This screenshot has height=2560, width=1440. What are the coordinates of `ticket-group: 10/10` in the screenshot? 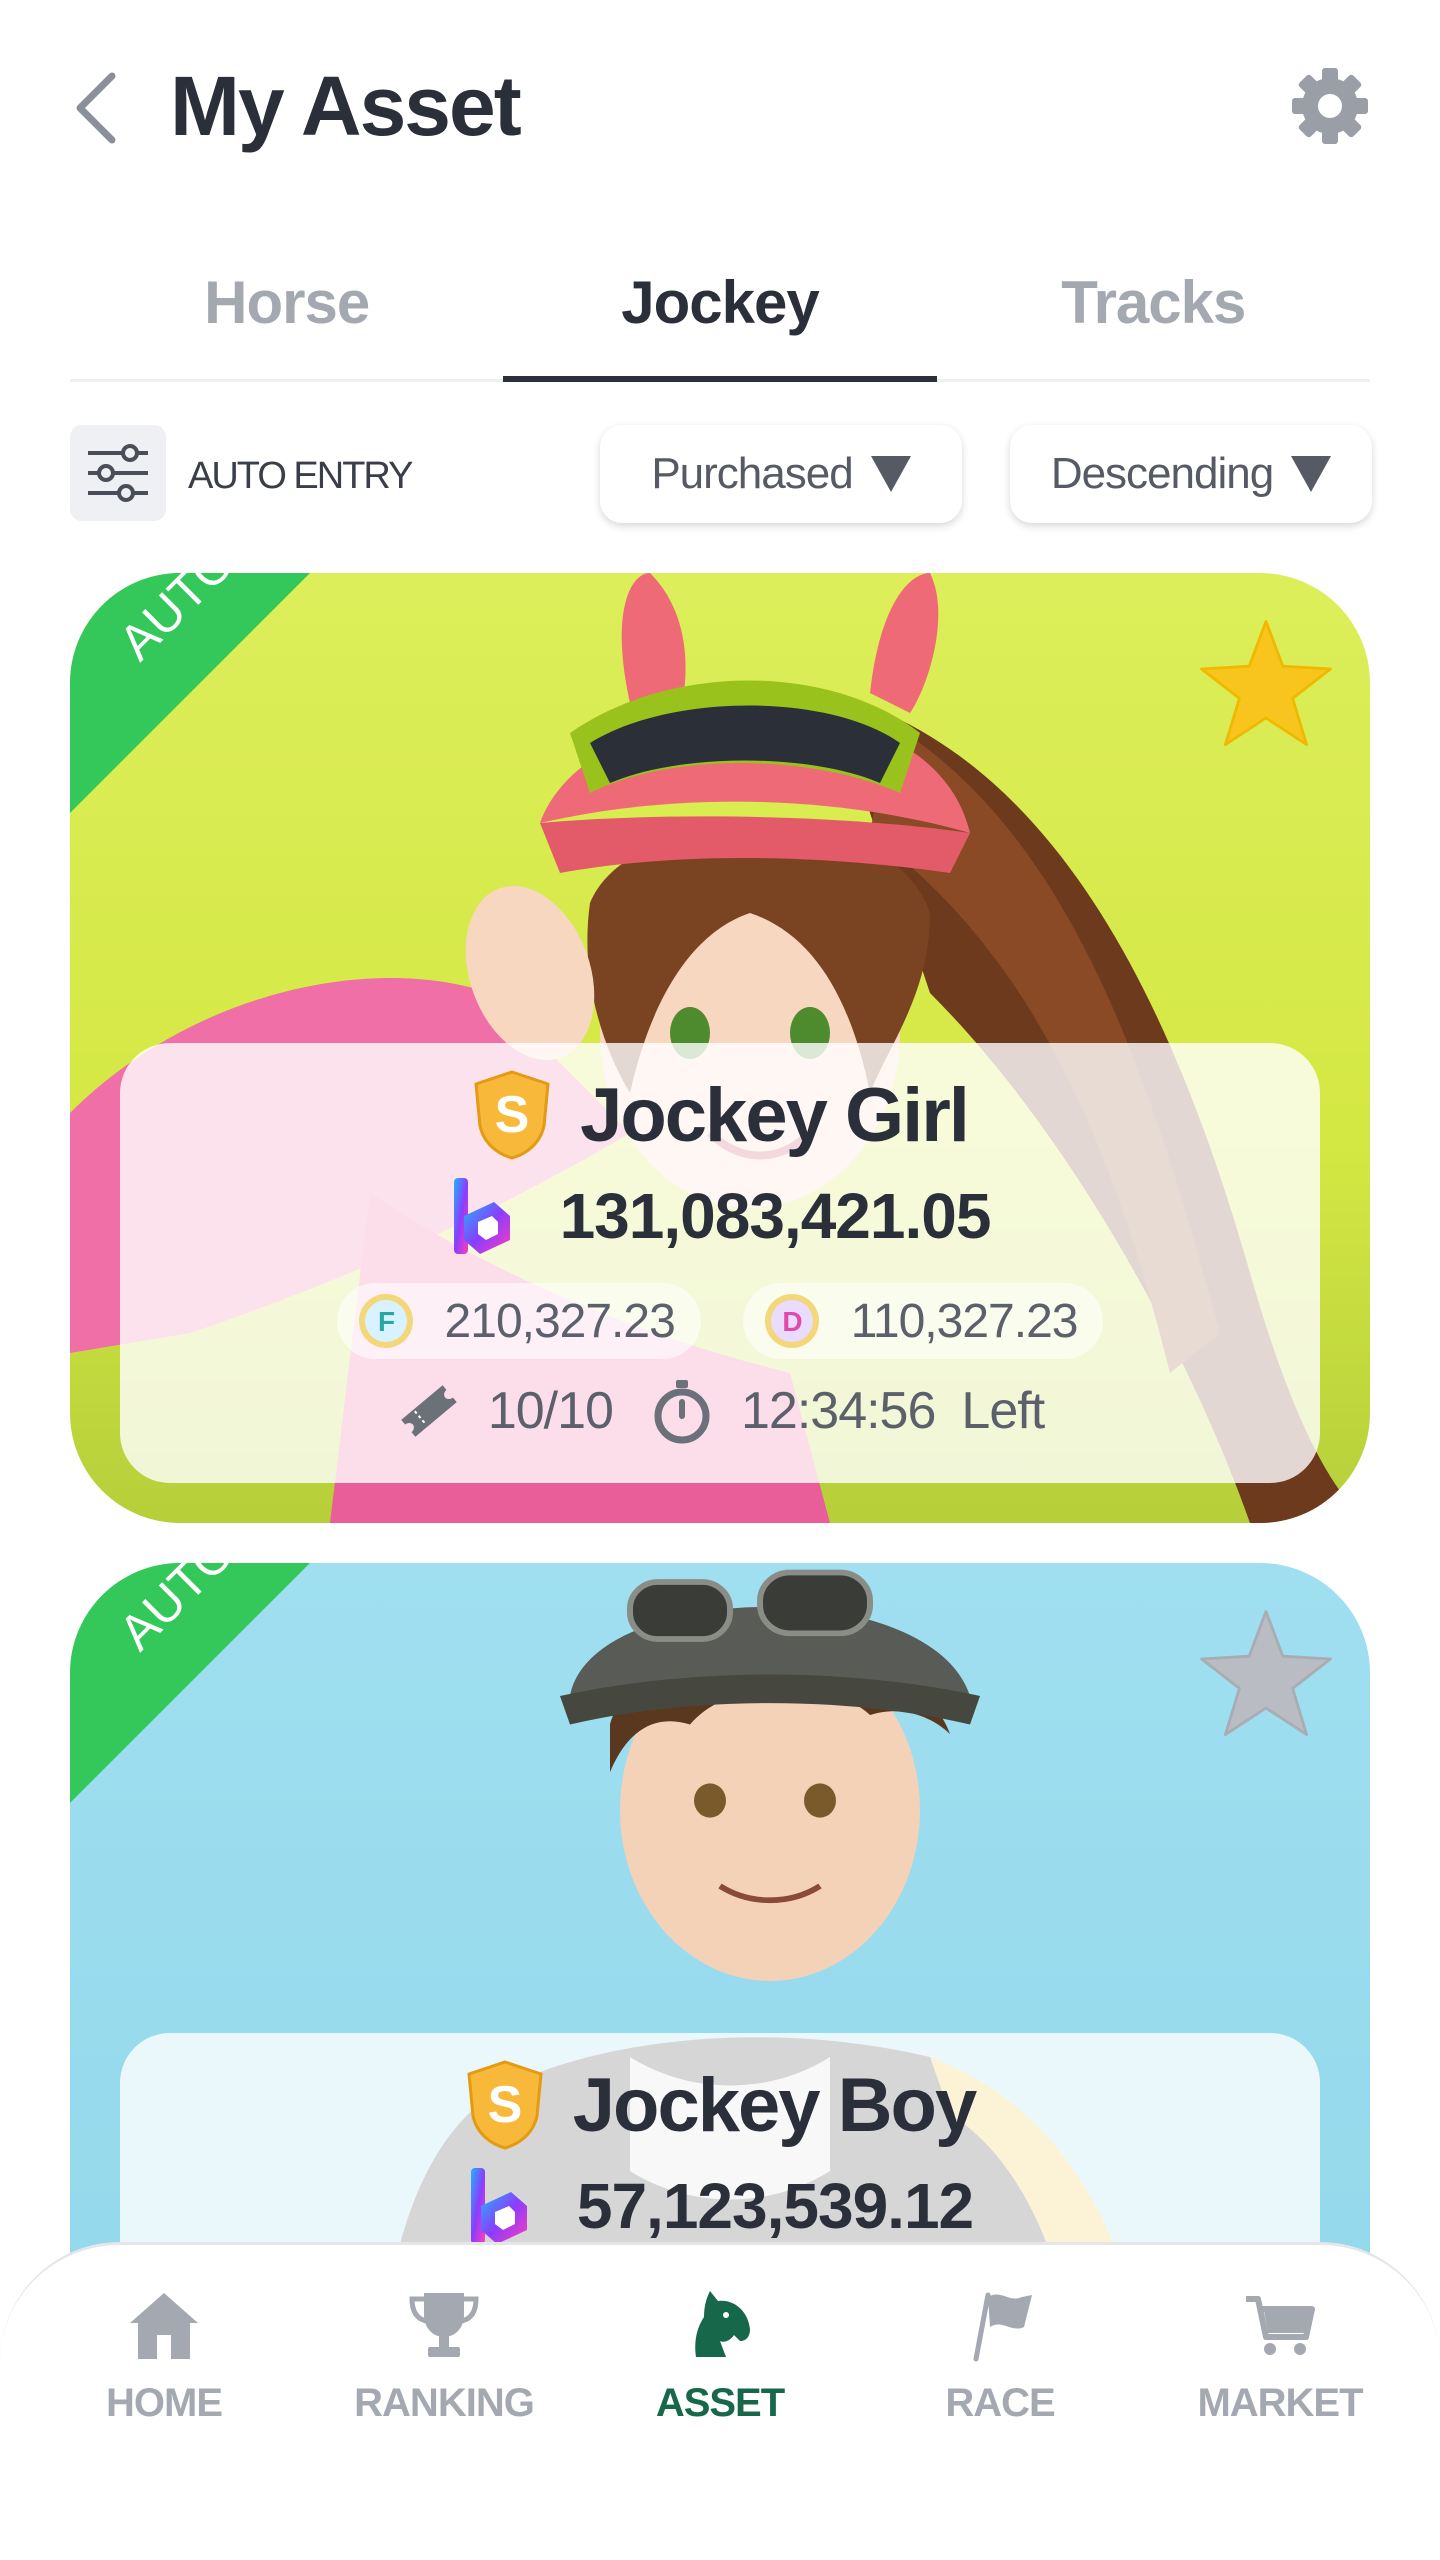 It's located at (505, 1411).